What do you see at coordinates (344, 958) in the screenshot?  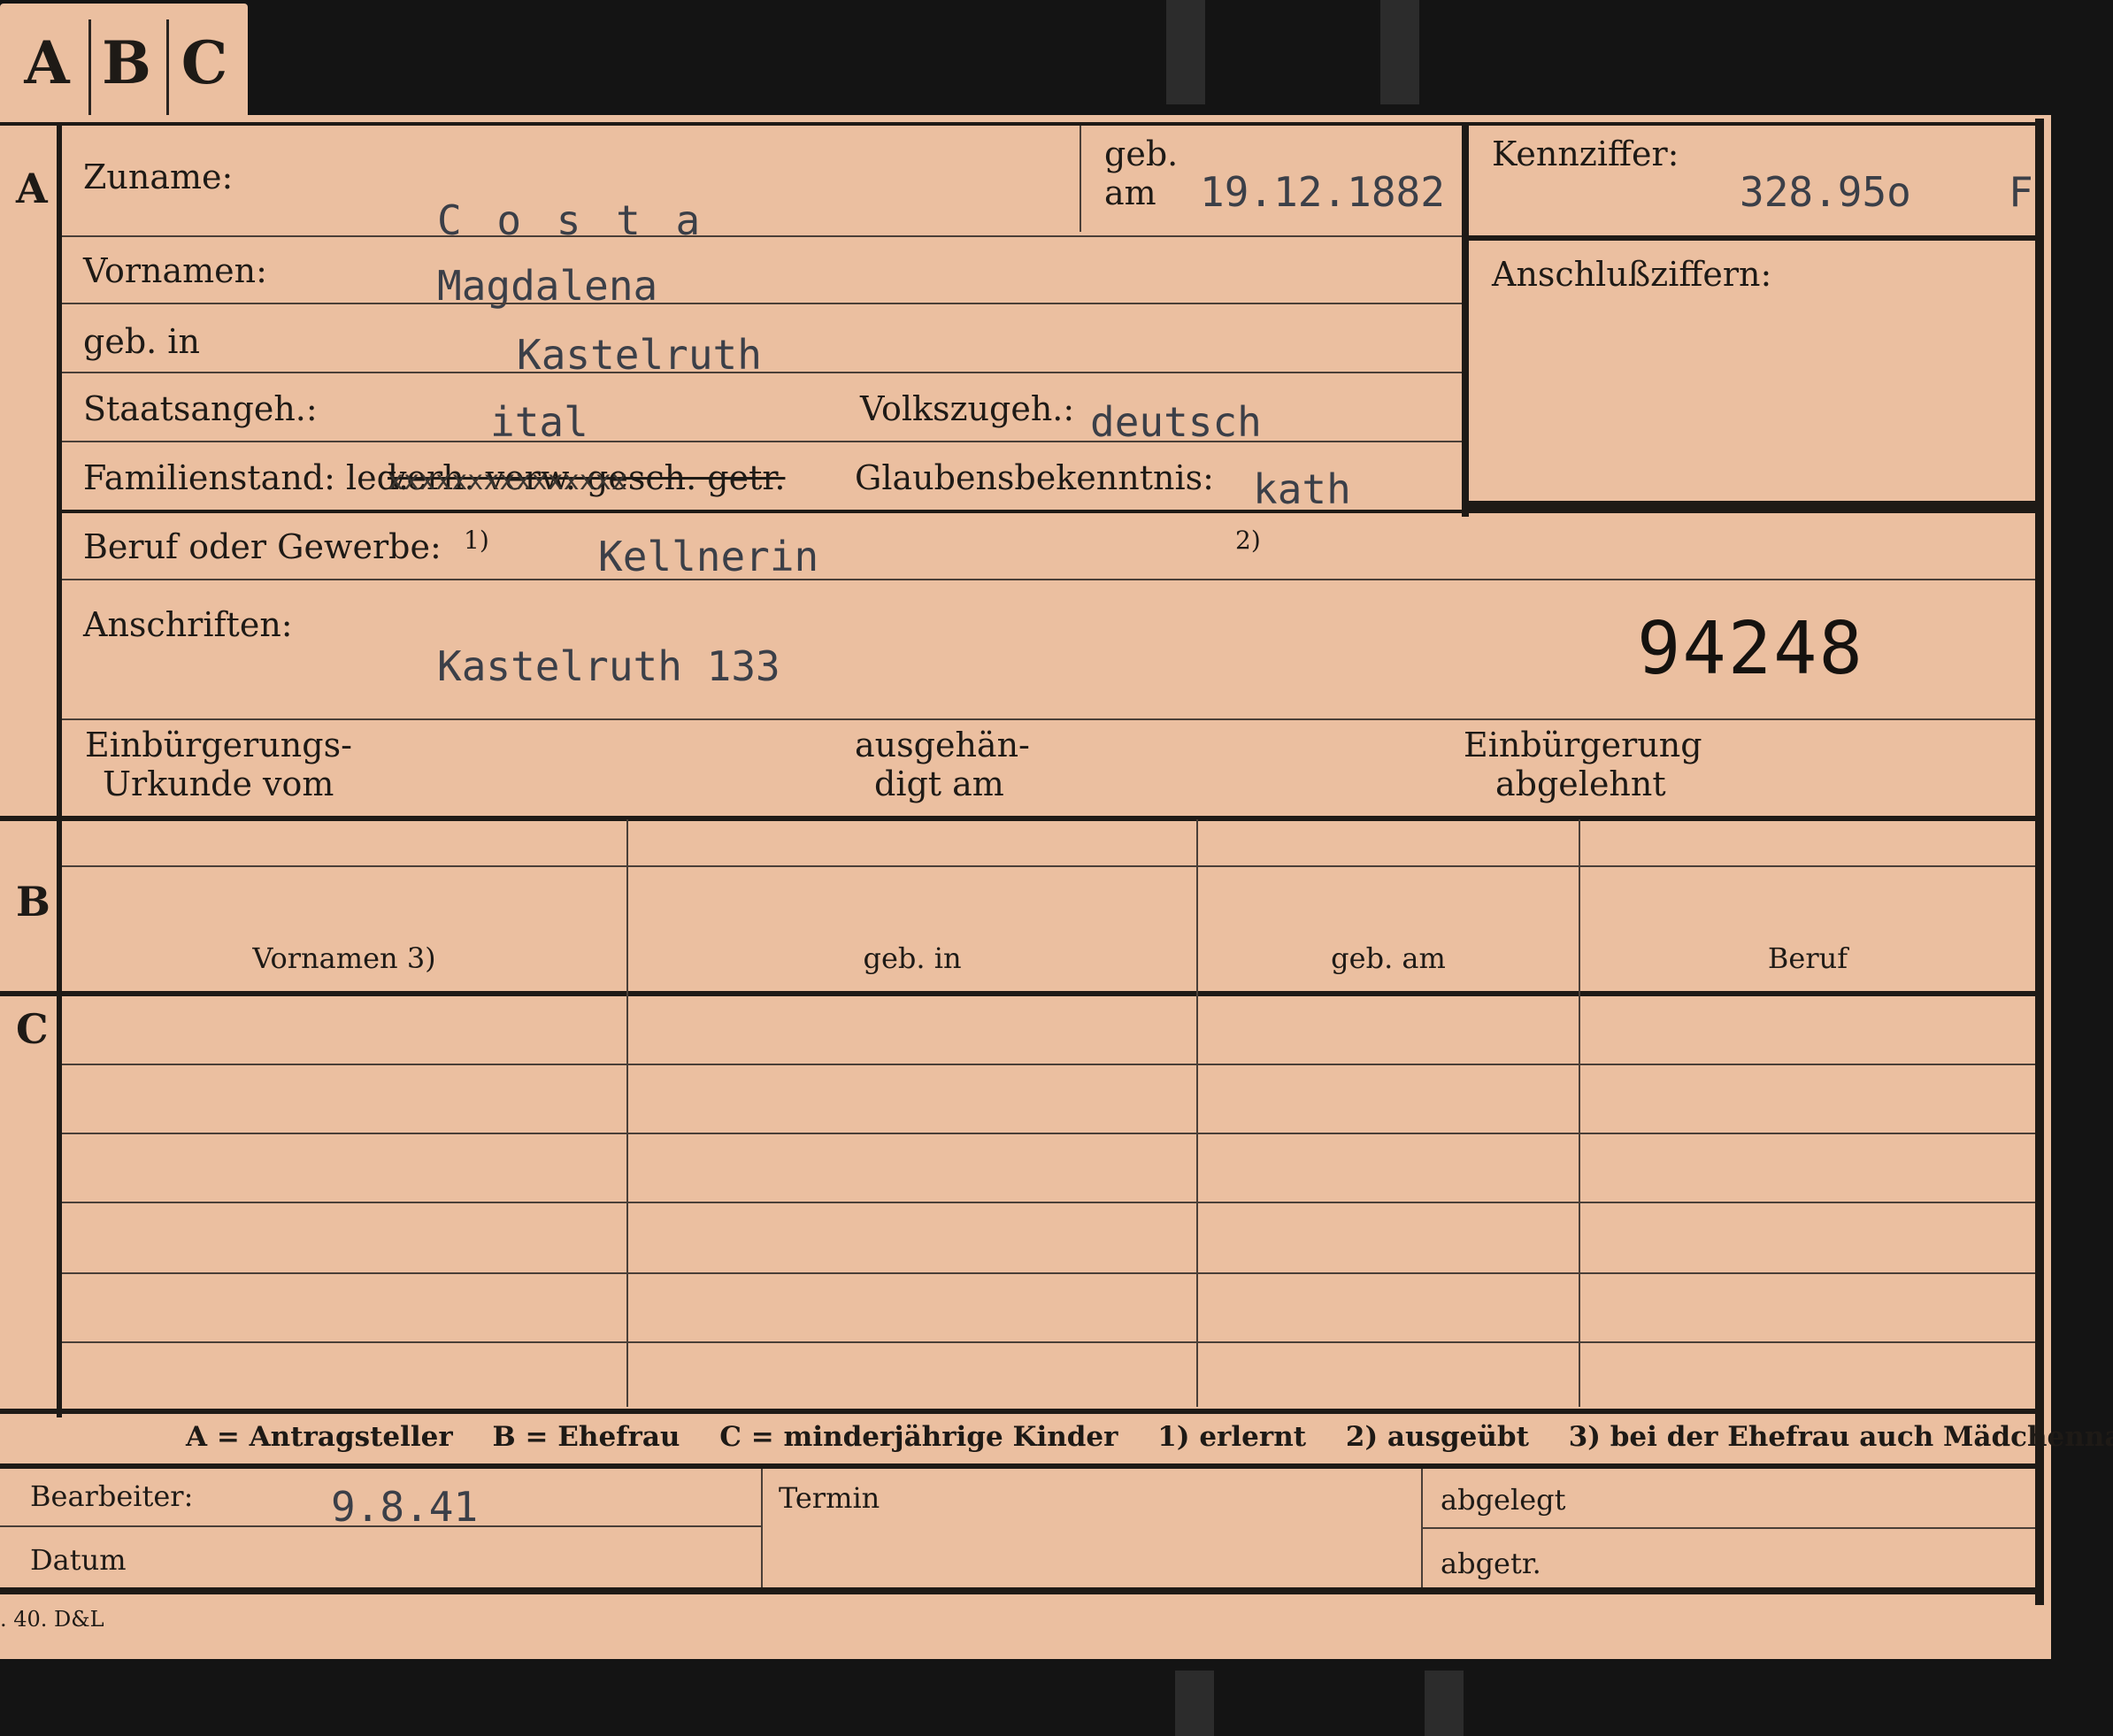 I see `column-header-given-names: Vornamen 3)` at bounding box center [344, 958].